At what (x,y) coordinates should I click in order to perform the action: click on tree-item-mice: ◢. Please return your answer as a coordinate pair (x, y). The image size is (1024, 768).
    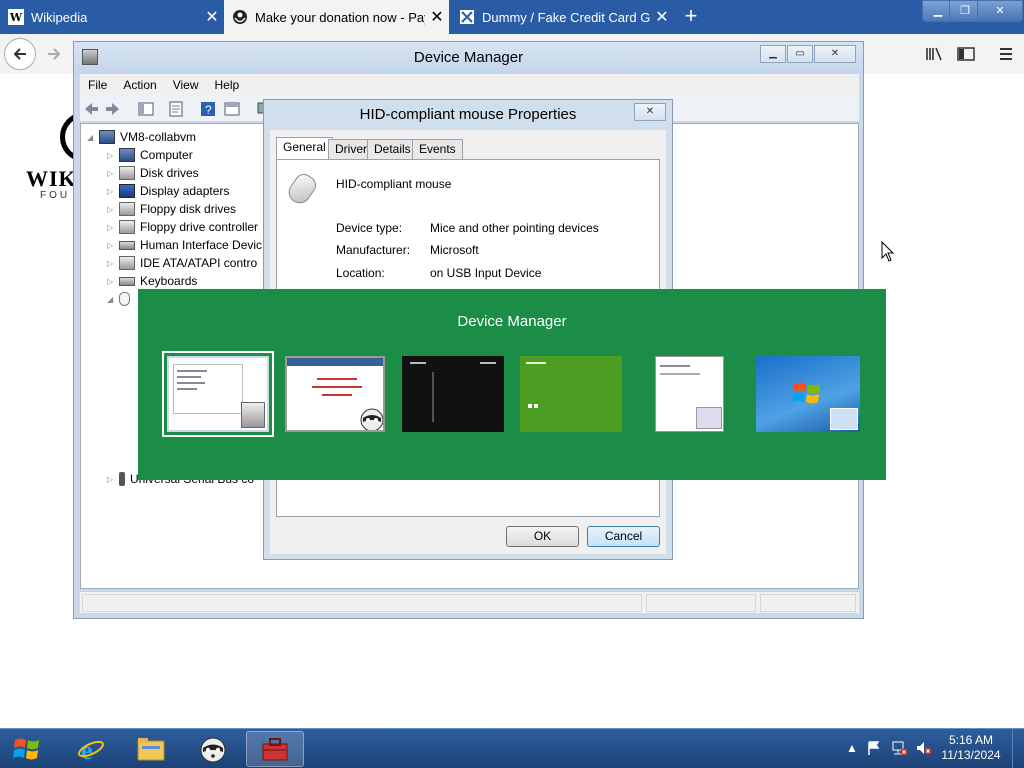
    Looking at the image, I should click on (121, 299).